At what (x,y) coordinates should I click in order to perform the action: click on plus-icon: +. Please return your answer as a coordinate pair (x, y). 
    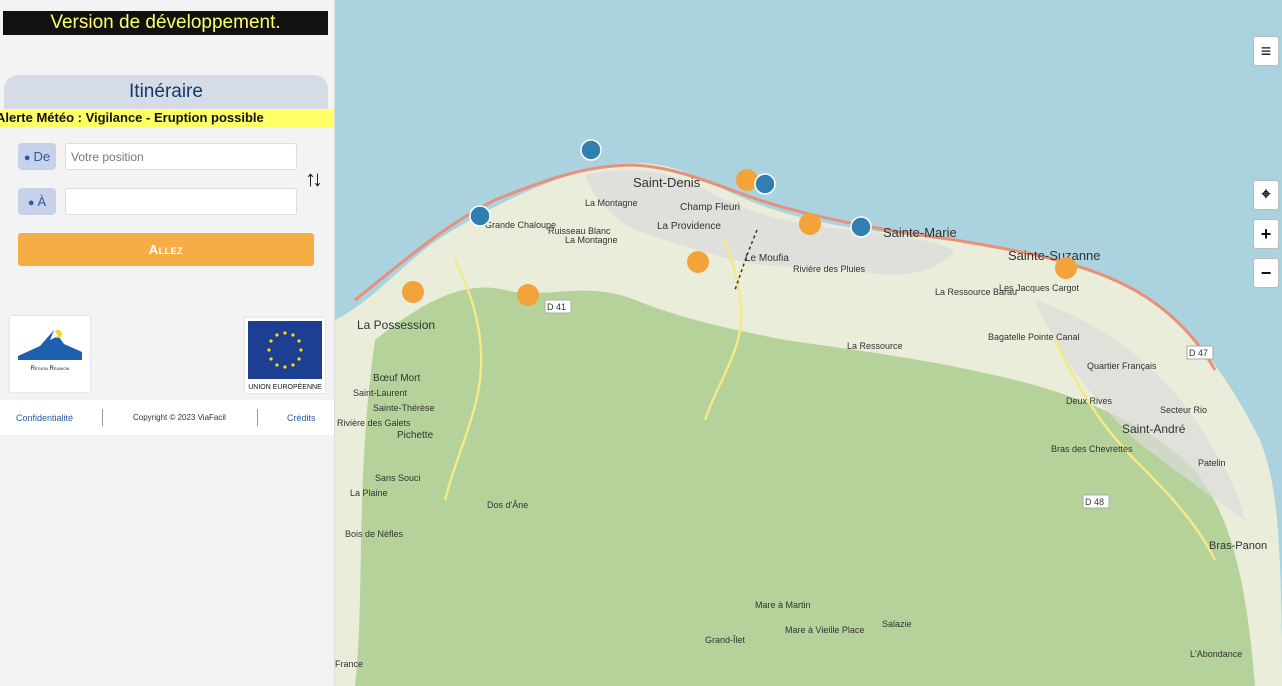
    Looking at the image, I should click on (1266, 234).